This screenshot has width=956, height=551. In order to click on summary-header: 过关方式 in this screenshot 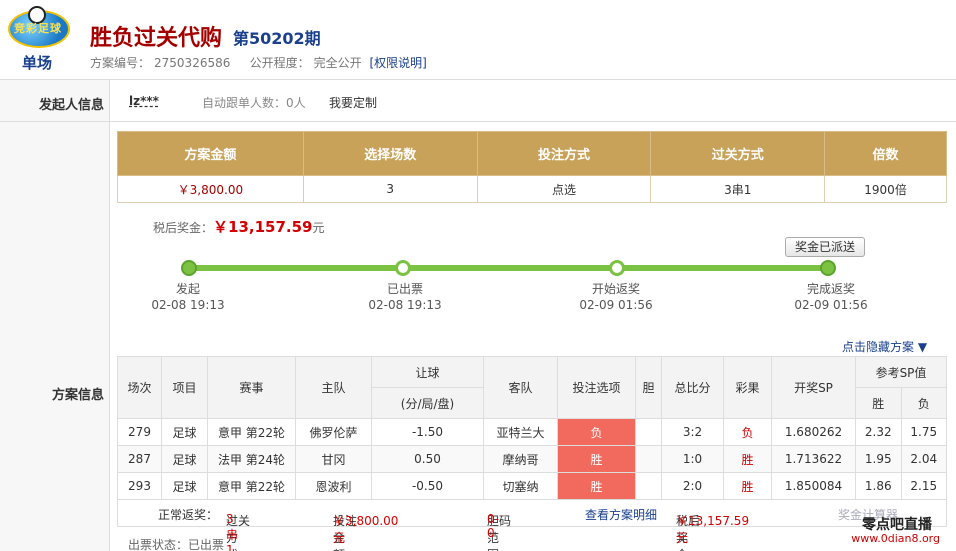, I will do `click(738, 153)`.